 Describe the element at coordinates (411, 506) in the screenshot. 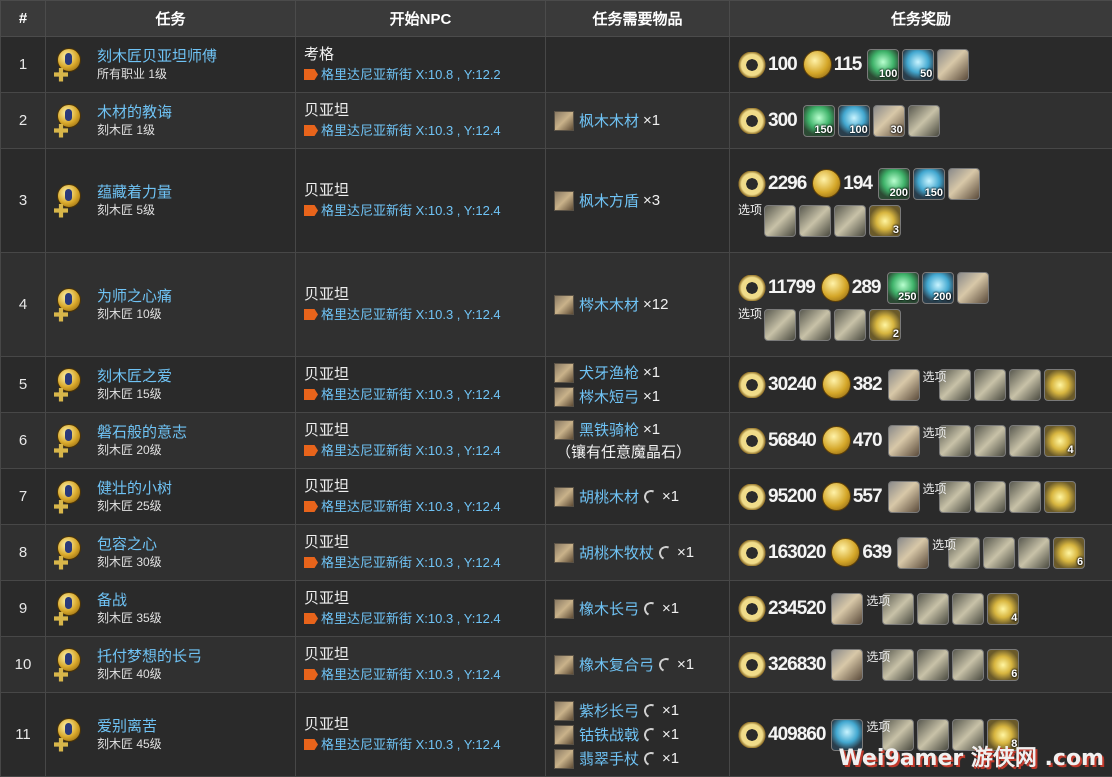

I see `location-text: 格里达尼亚新街 X:10.3 , Y:12.4` at that location.